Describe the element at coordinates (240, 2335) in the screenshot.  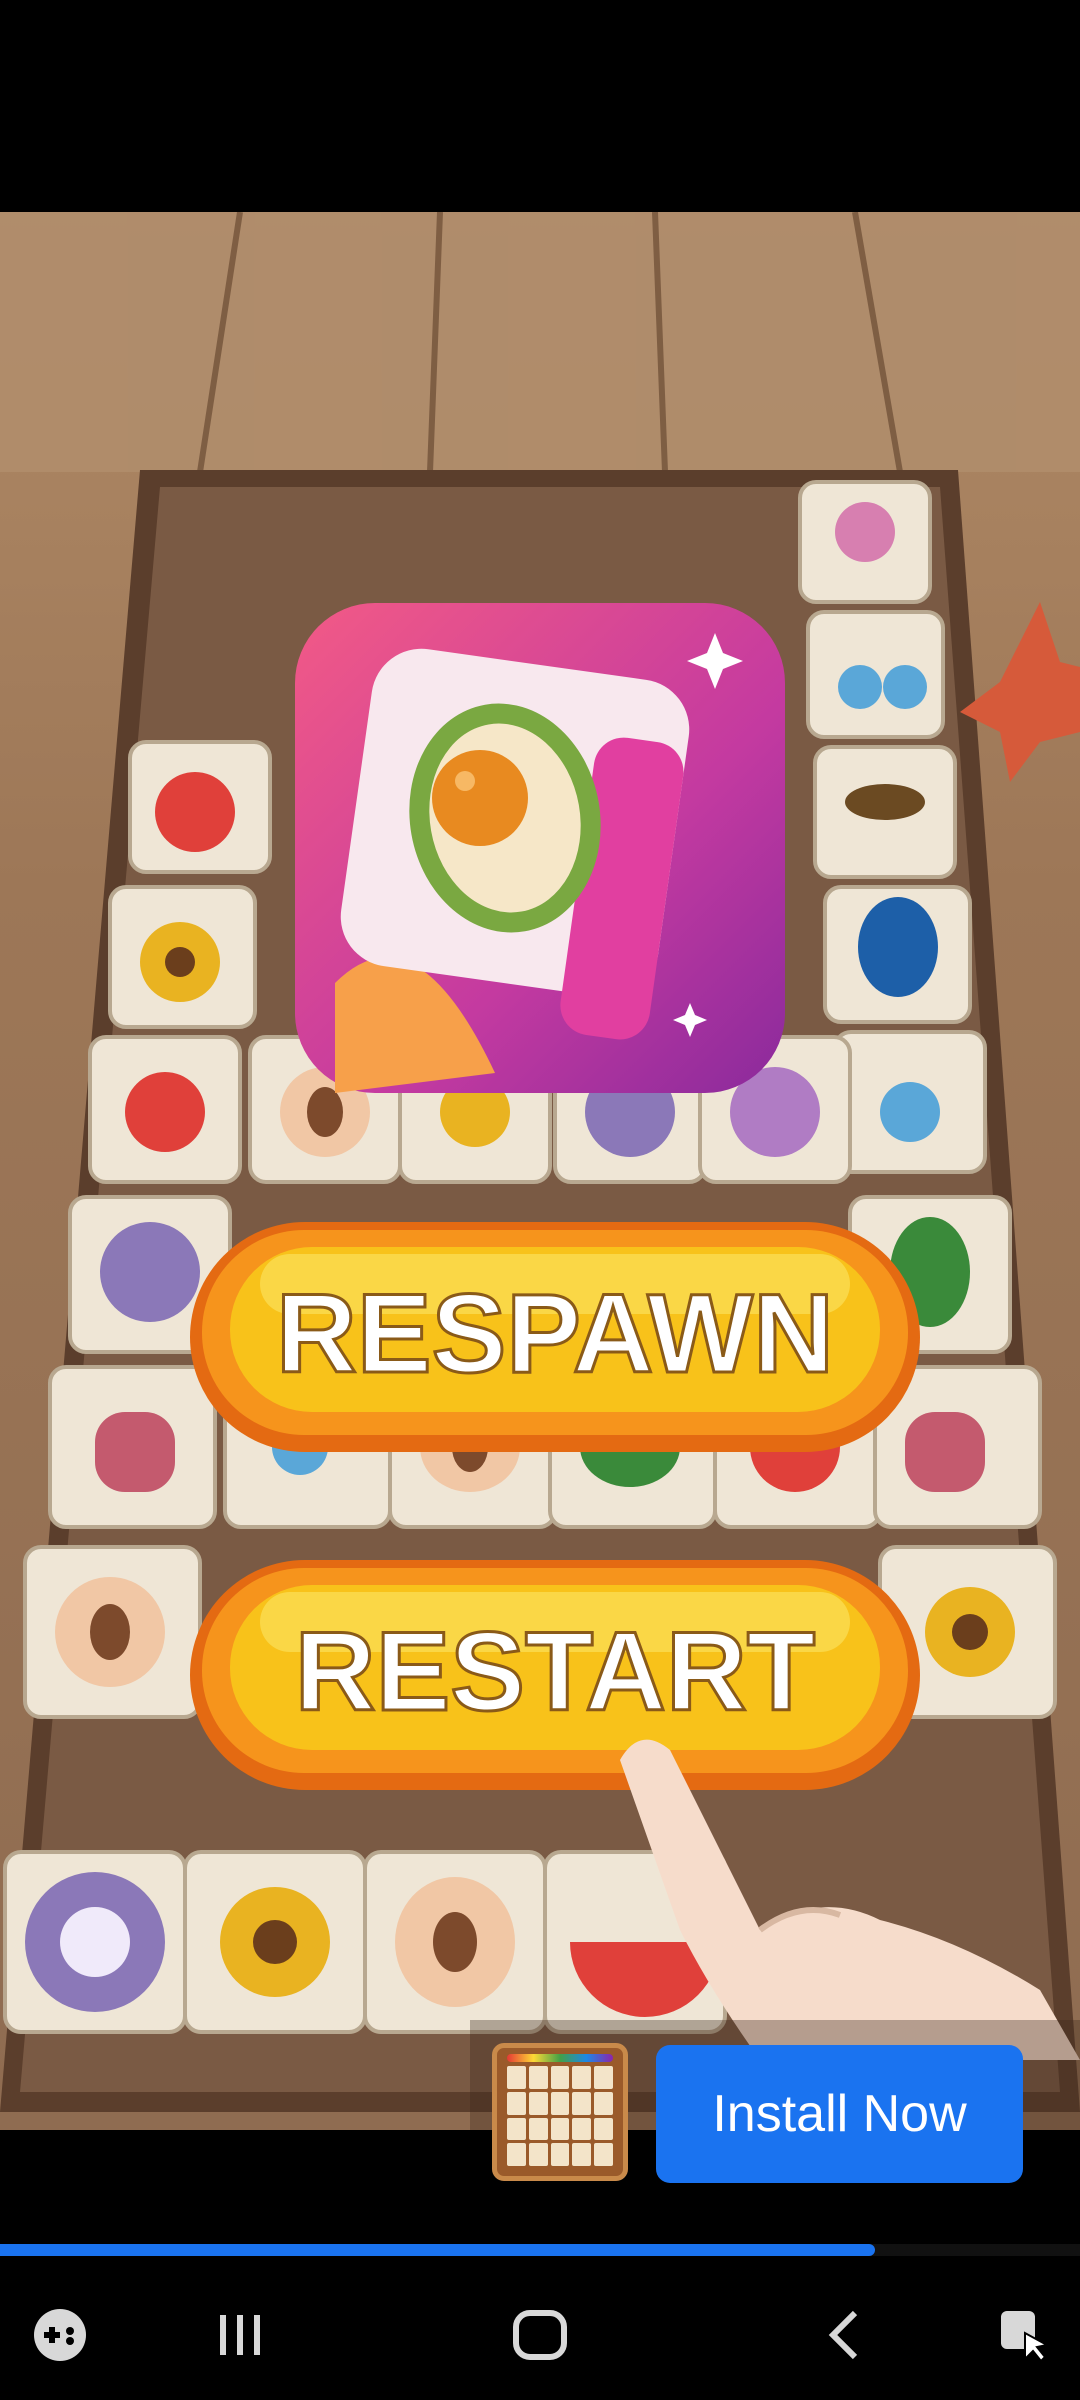
I see `recent-apps-icon` at that location.